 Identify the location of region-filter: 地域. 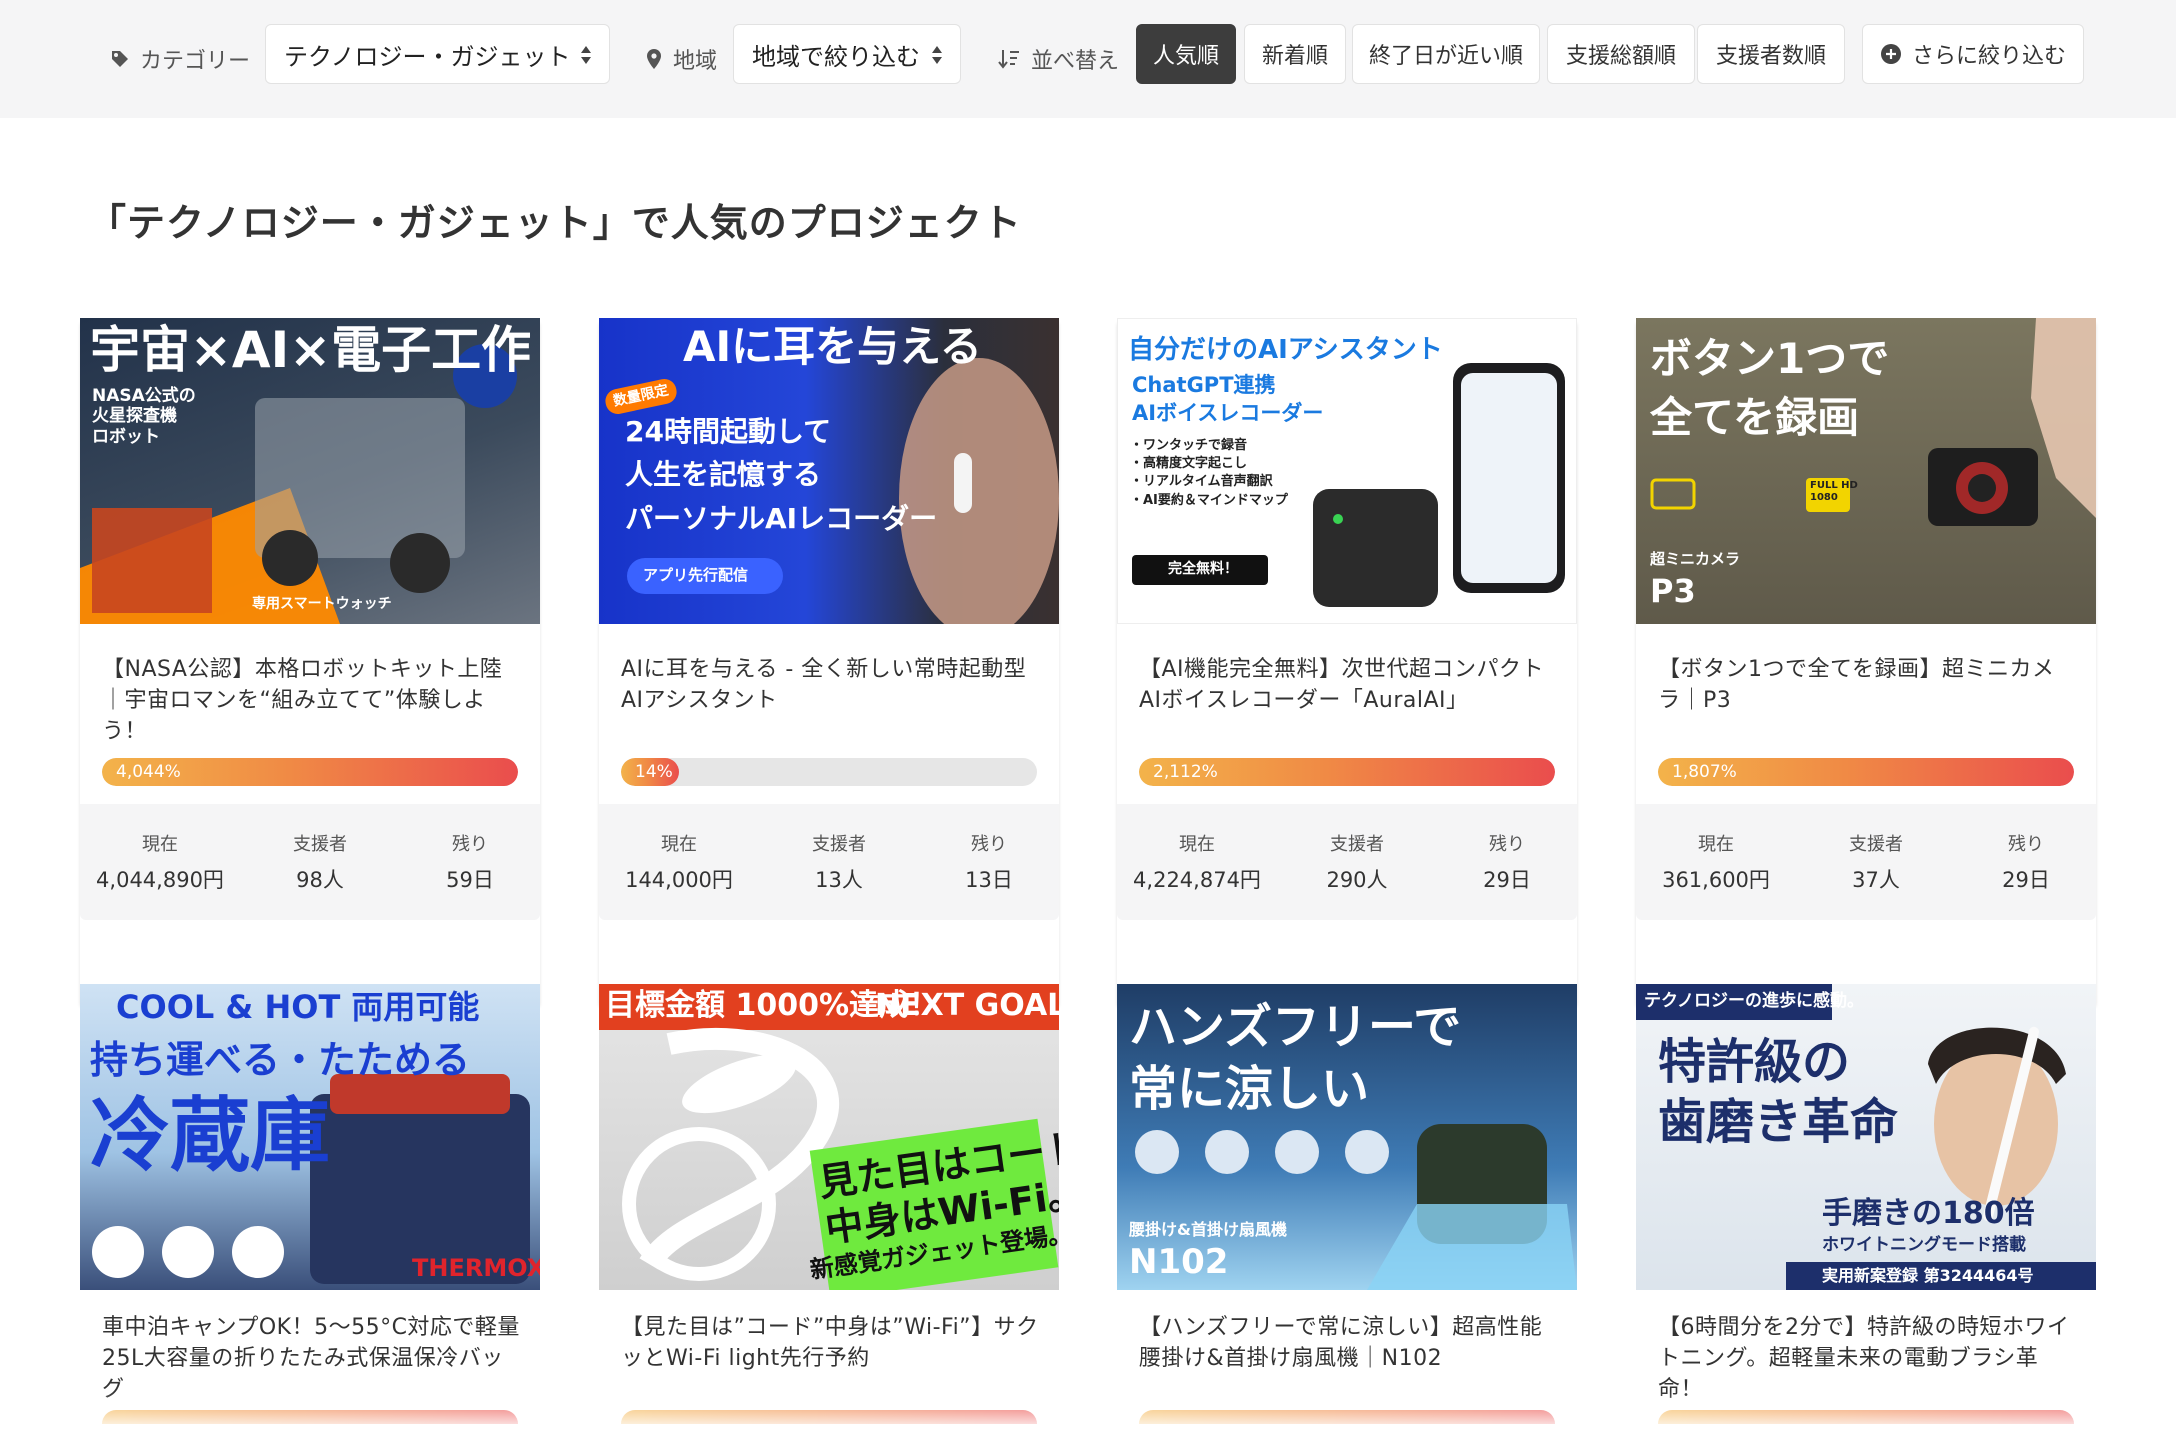
(681, 59).